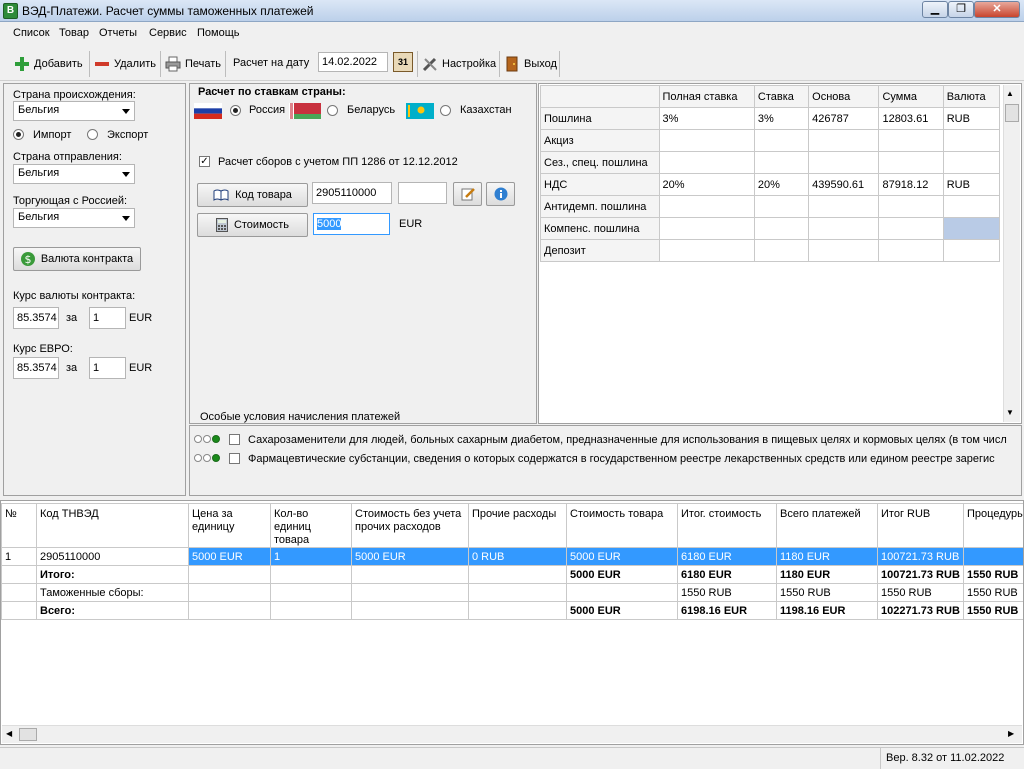 This screenshot has width=1024, height=769. What do you see at coordinates (1011, 733) in the screenshot?
I see `scroll-right-icon: ▶` at bounding box center [1011, 733].